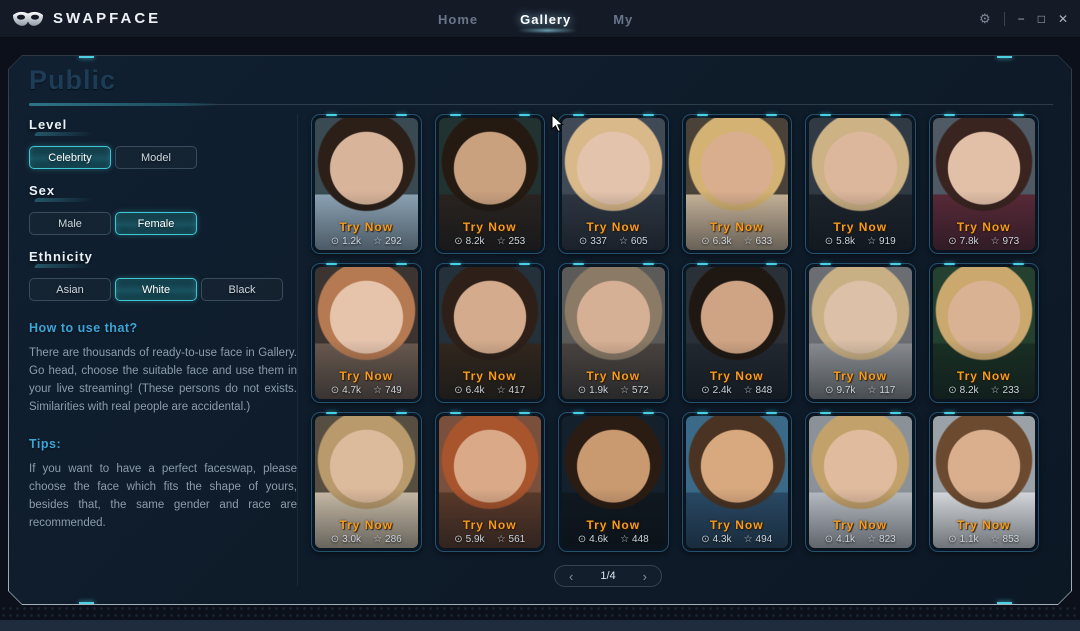 This screenshot has width=1080, height=631. Describe the element at coordinates (1004, 18) in the screenshot. I see `divider` at that location.